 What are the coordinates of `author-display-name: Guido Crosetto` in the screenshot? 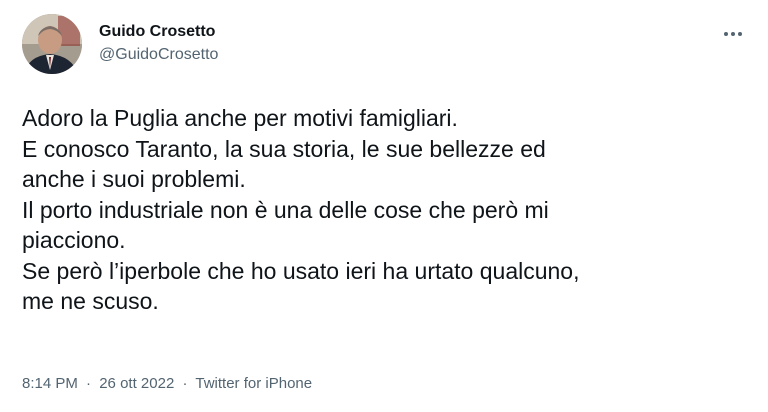 It's located at (158, 32).